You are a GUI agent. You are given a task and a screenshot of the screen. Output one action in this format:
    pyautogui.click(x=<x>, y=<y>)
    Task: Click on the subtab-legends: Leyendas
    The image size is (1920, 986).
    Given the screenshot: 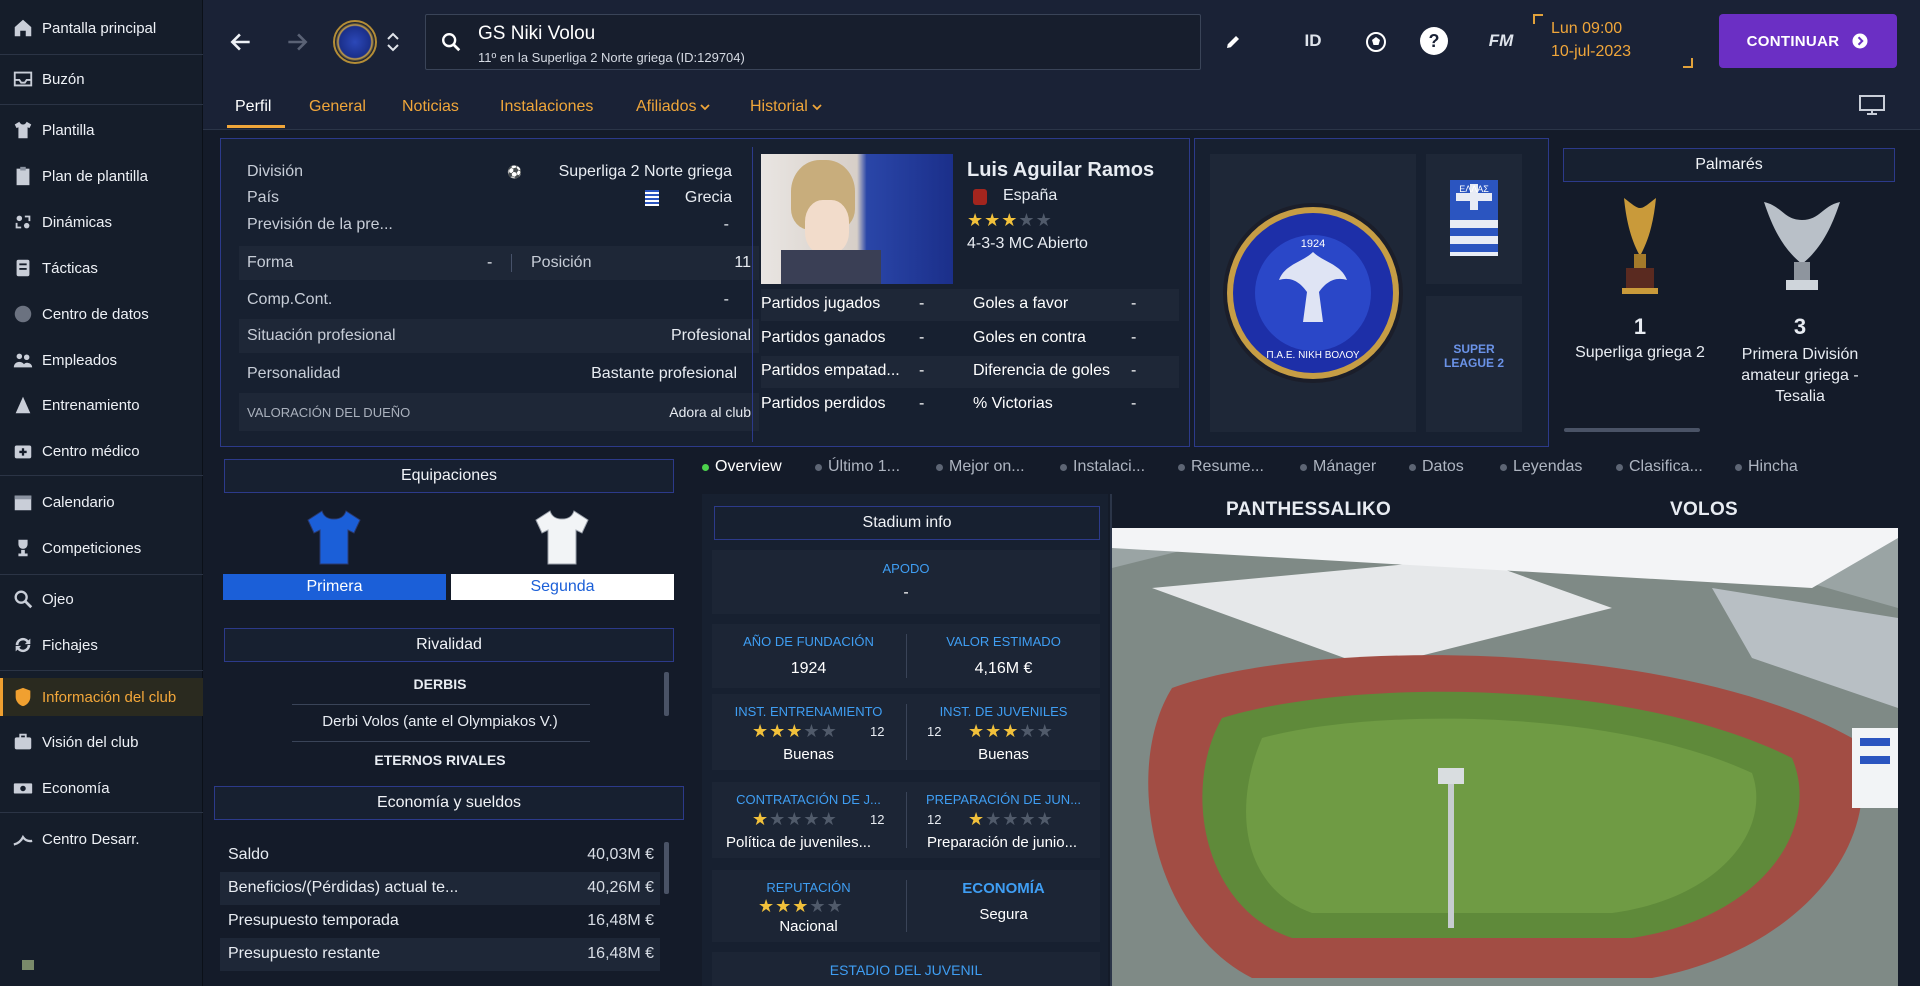 What is the action you would take?
    pyautogui.click(x=1541, y=467)
    